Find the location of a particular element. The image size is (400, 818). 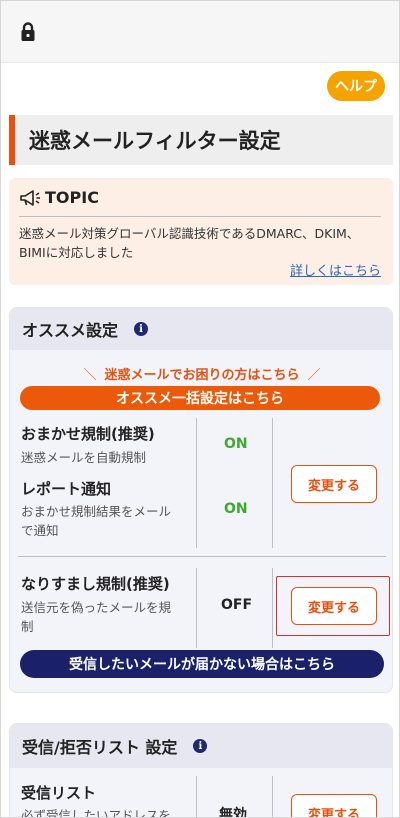

receive-list-title: 受信リスト is located at coordinates (59, 793).